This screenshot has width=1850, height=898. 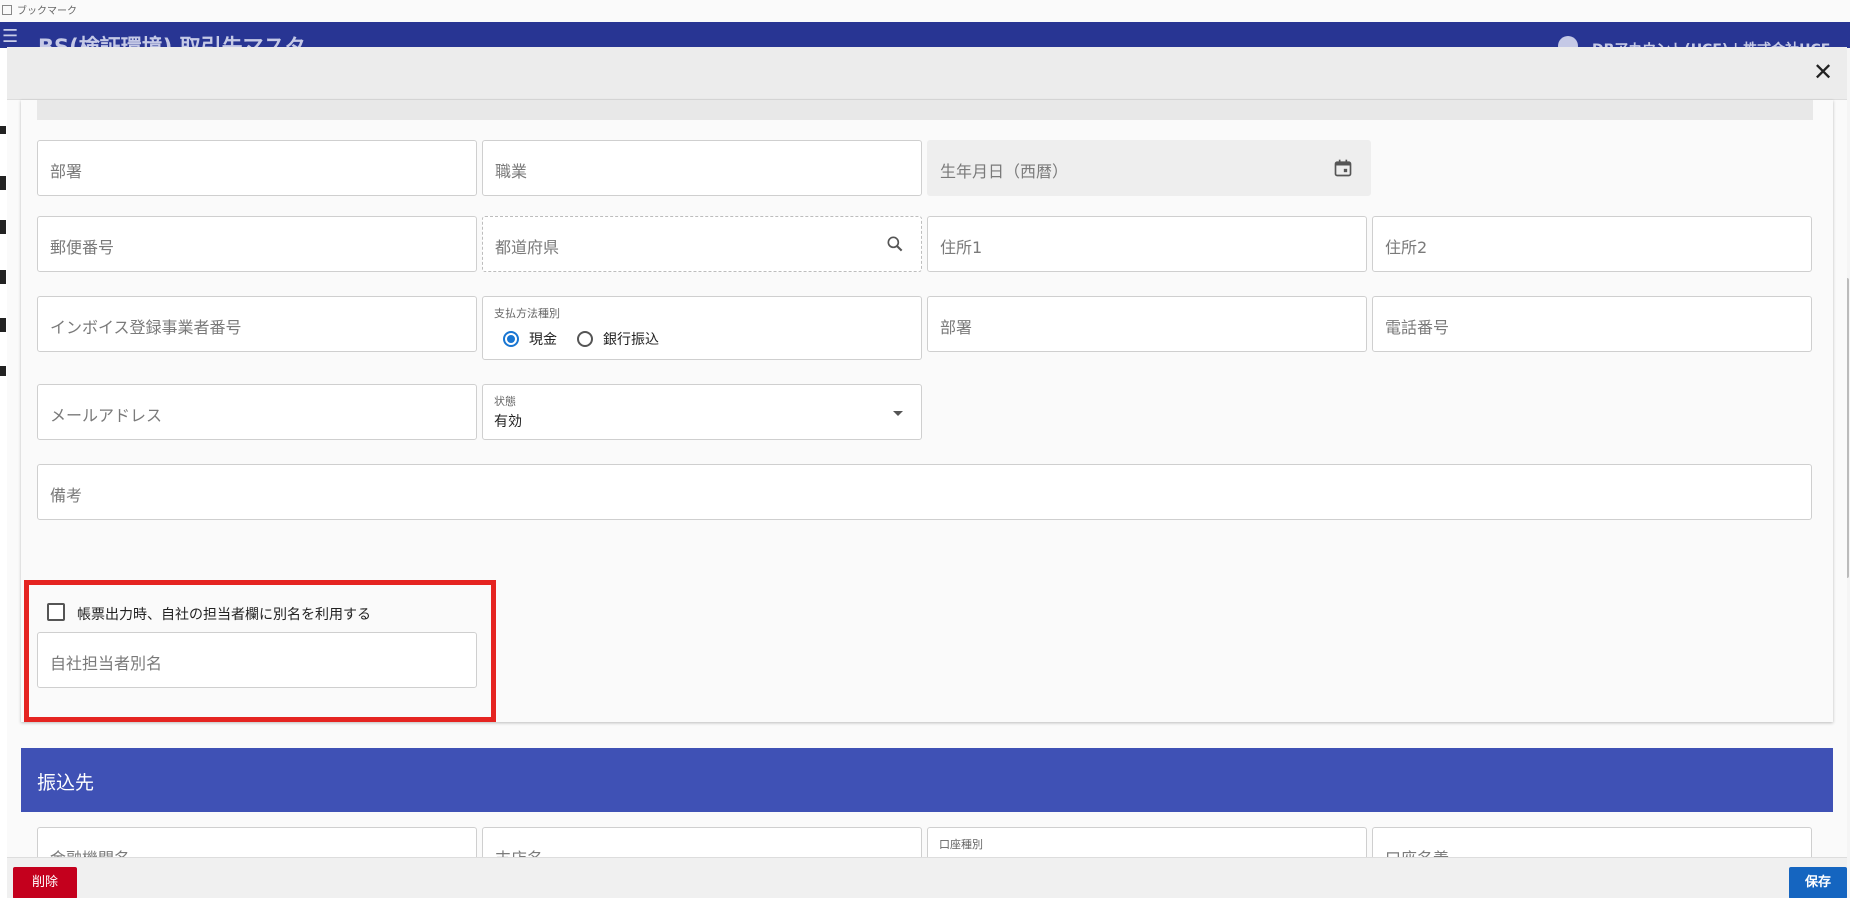 I want to click on email-field: メールアドレス, so click(x=257, y=412).